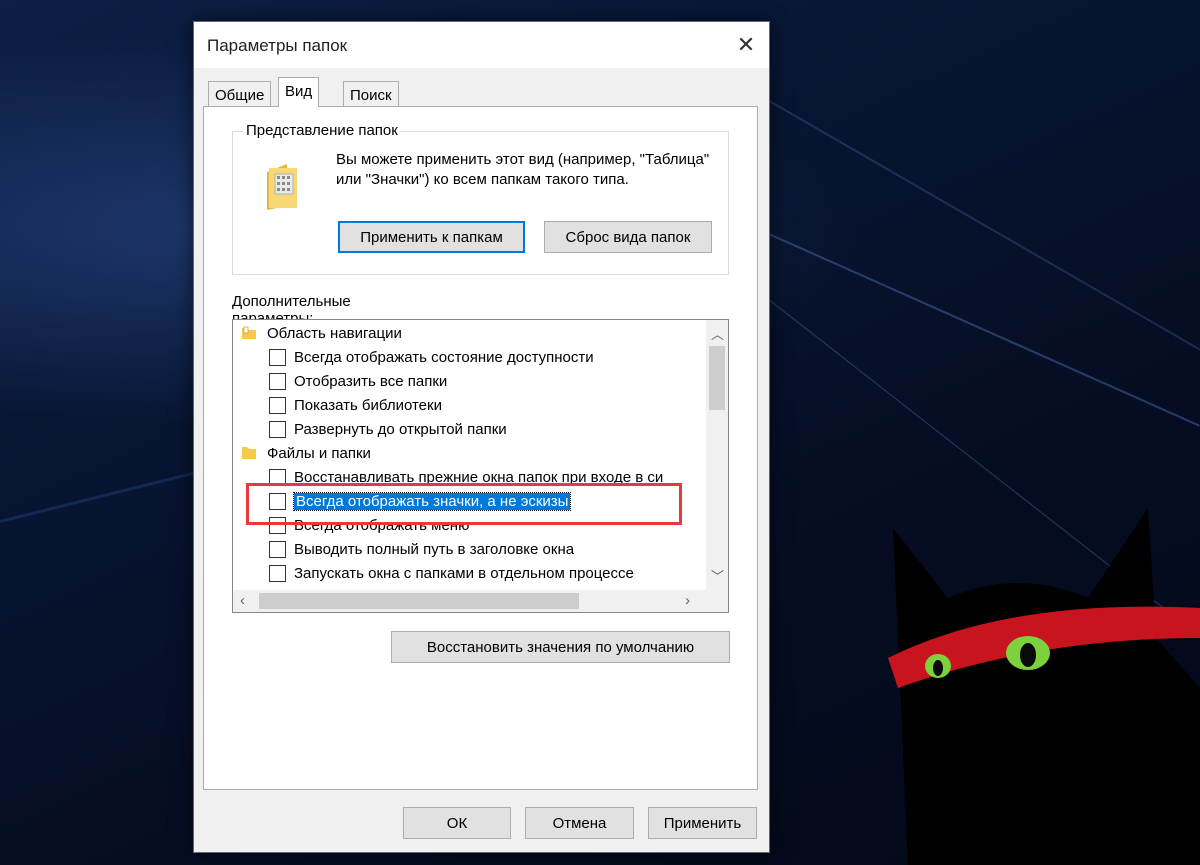 This screenshot has height=865, width=1200. I want to click on scroll-right-icon: ›, so click(687, 600).